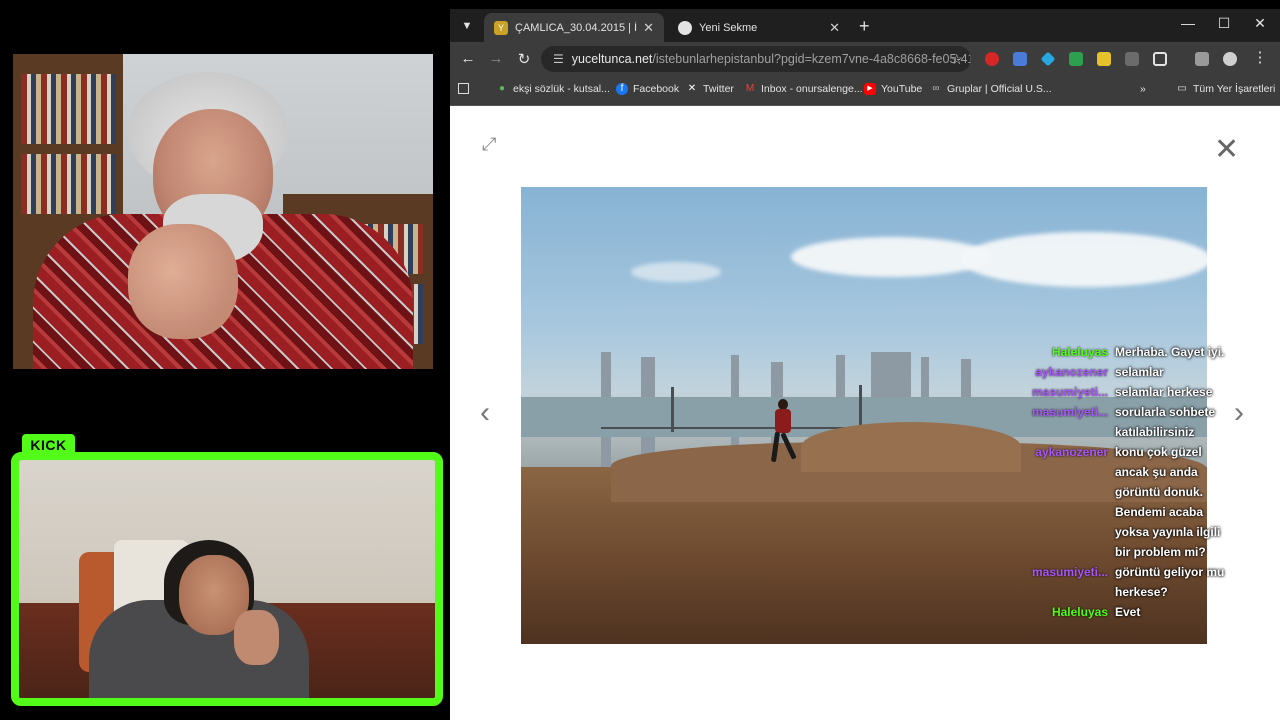 This screenshot has width=1280, height=720. Describe the element at coordinates (489, 144) in the screenshot. I see `expand-icon: ⤢` at that location.